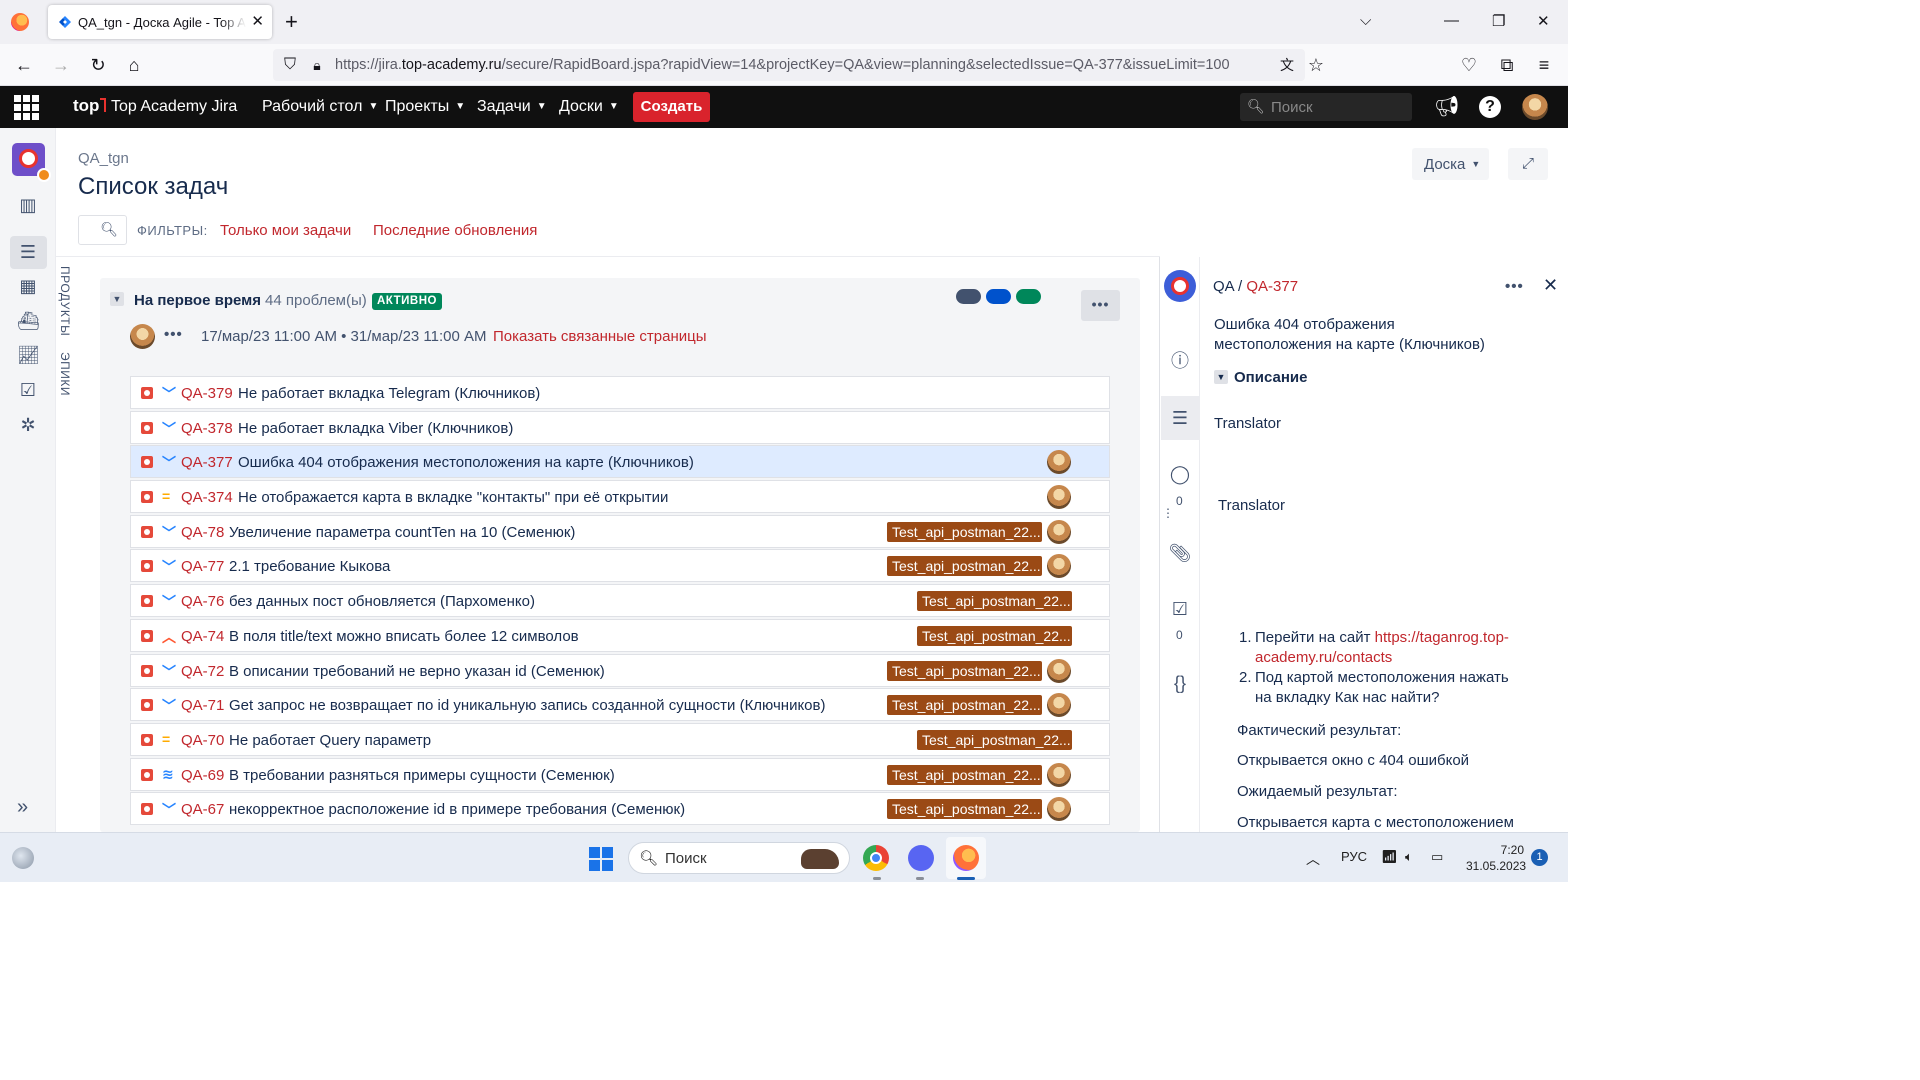 The width and height of the screenshot is (1920, 1080). Describe the element at coordinates (1389, 857) in the screenshot. I see `wifi-icon: 📶︎` at that location.